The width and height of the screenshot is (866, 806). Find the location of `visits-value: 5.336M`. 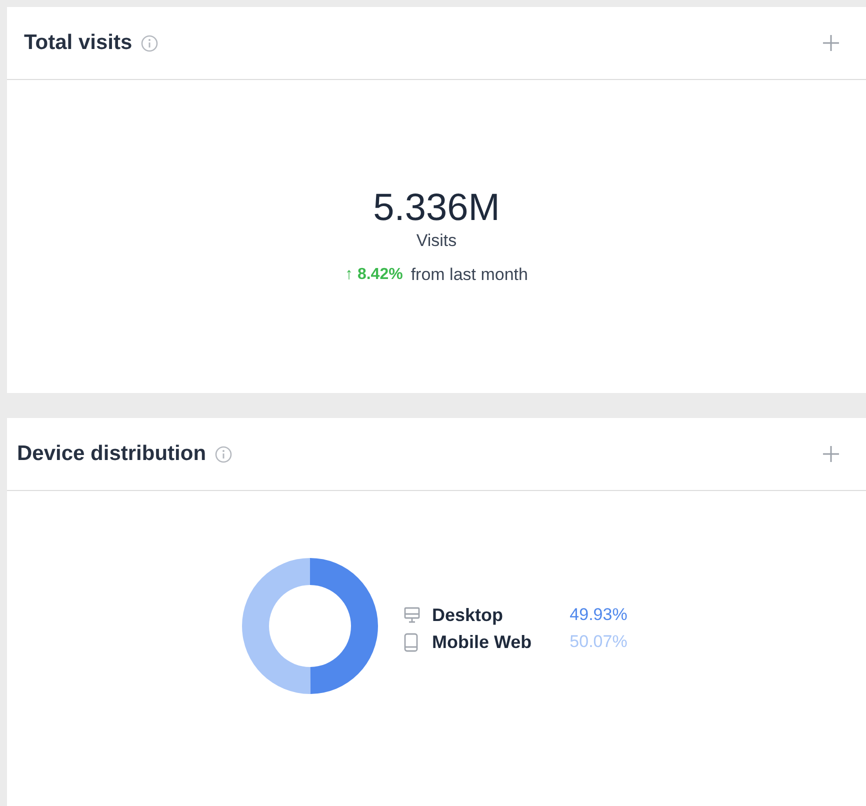

visits-value: 5.336M is located at coordinates (436, 209).